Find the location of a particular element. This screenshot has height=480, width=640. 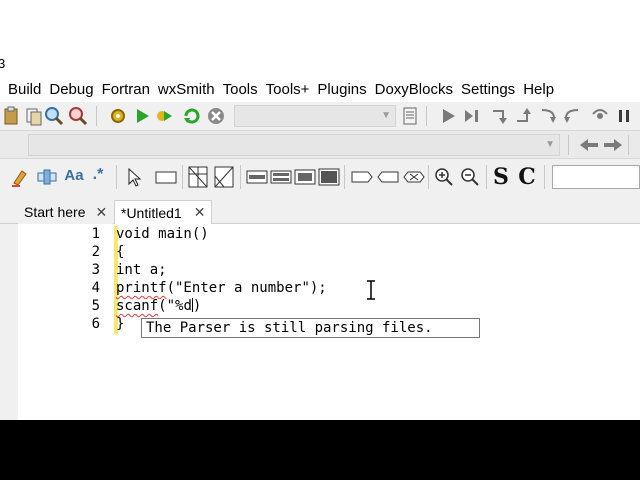

code-token: ("%d is located at coordinates (175, 306).